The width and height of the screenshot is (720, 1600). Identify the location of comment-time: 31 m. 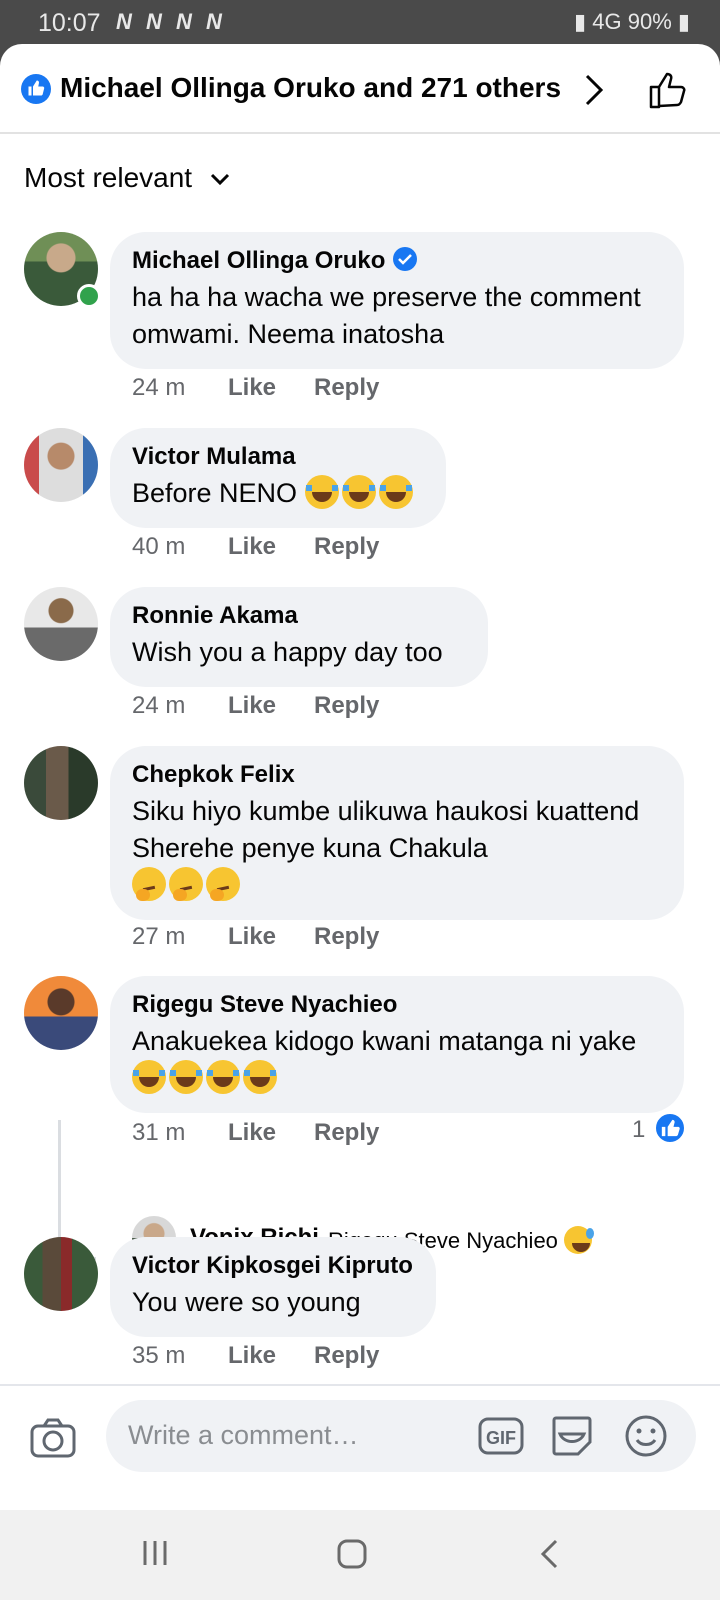
(159, 1132).